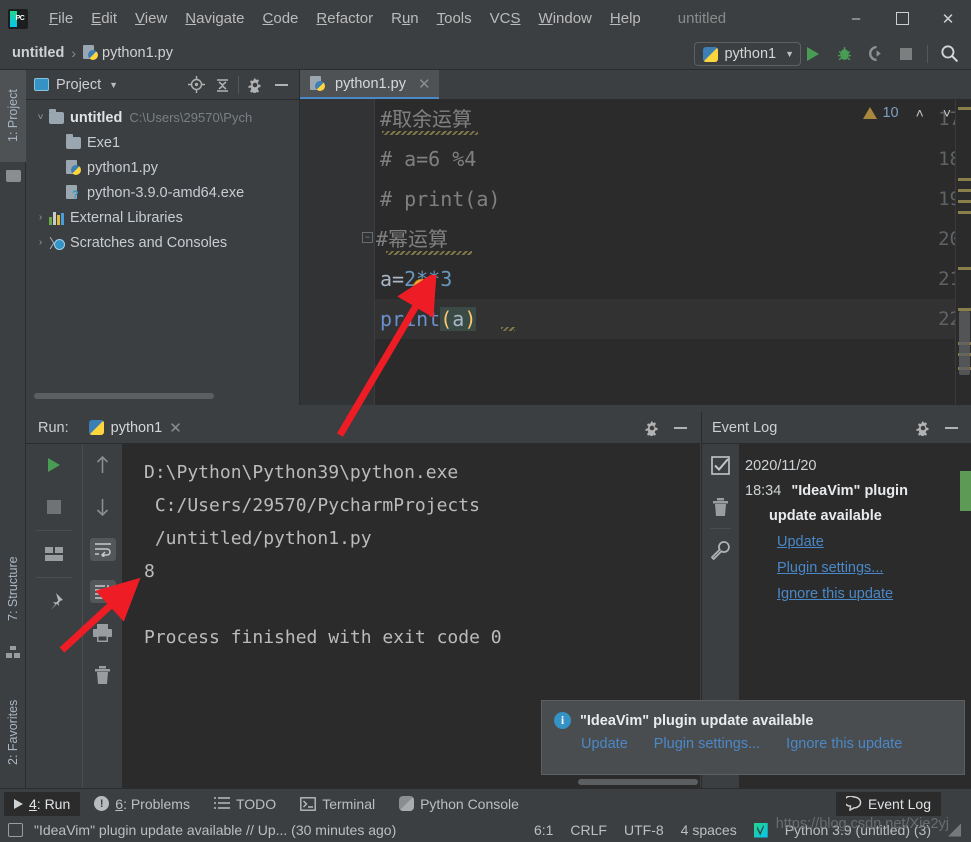 The image size is (971, 842). What do you see at coordinates (874, 594) in the screenshot?
I see `event-log-link-ignore: Ignore this update` at bounding box center [874, 594].